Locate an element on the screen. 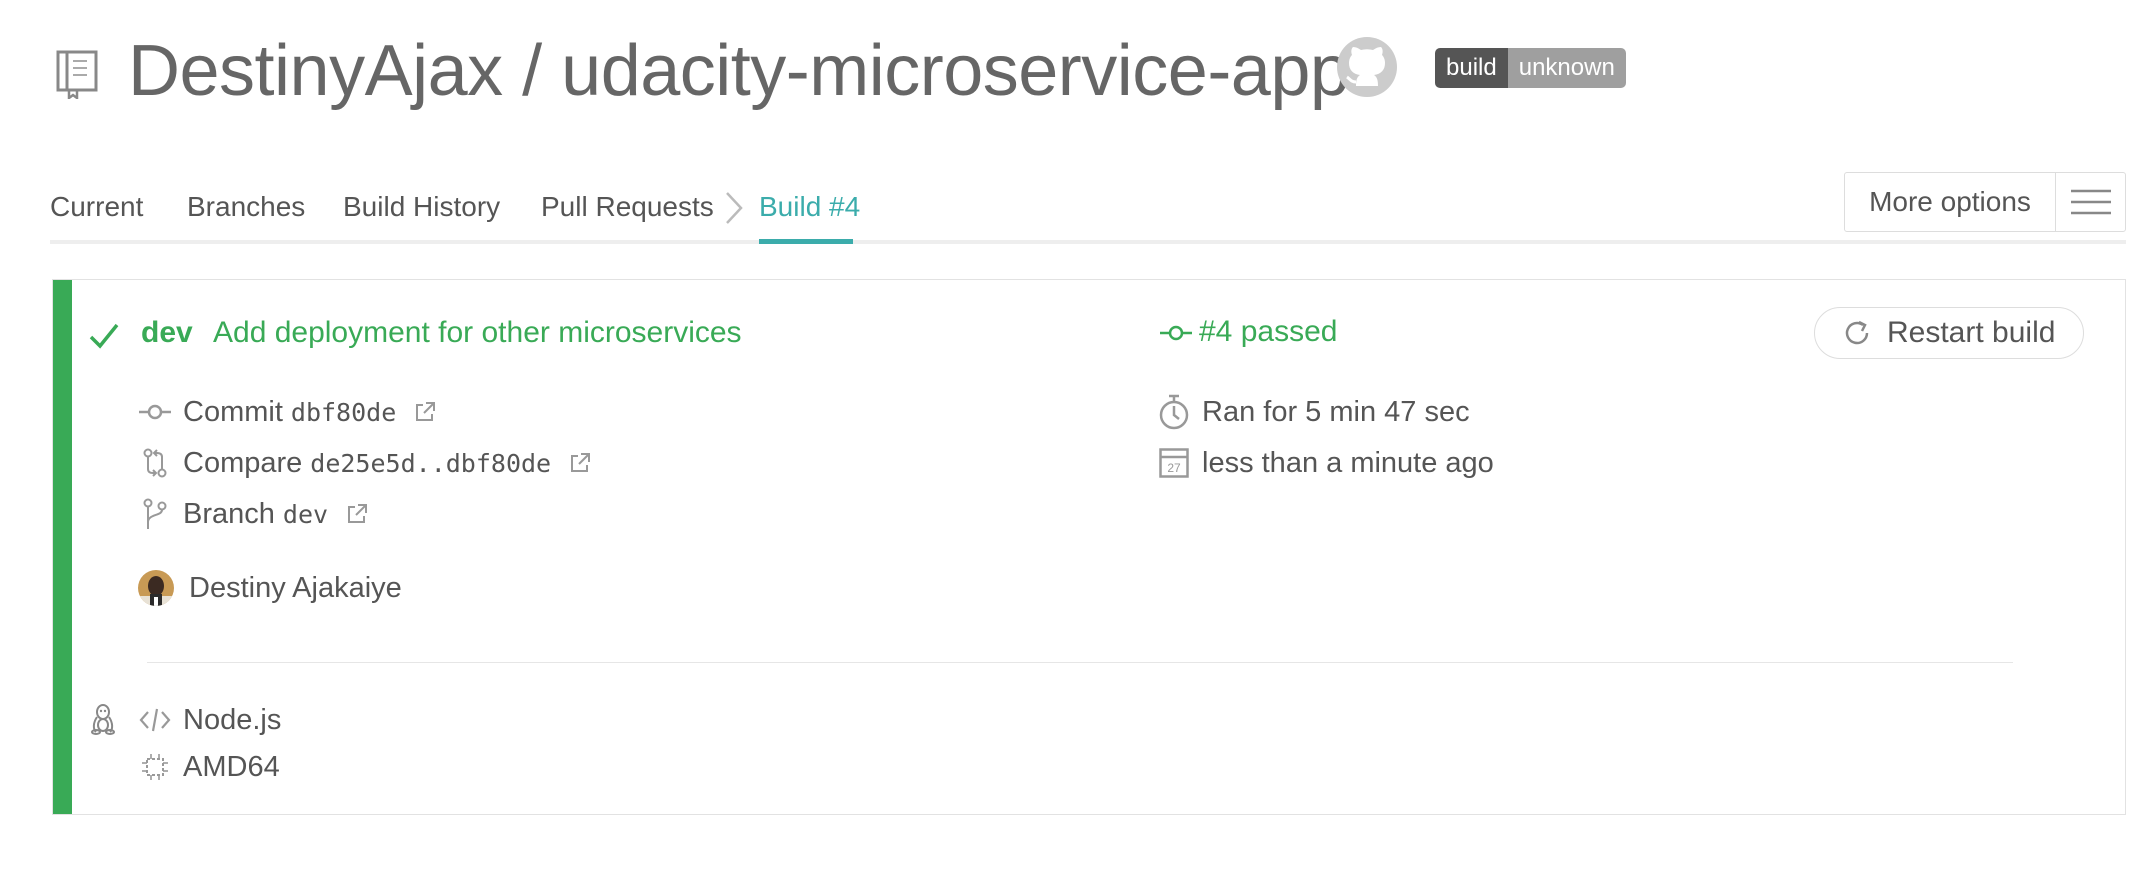 This screenshot has height=888, width=2148. build-branch-name: dev is located at coordinates (167, 333).